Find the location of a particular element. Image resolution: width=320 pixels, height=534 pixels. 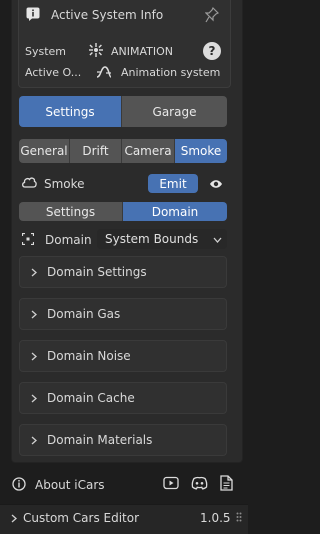

tab-settings-label: Settings is located at coordinates (70, 111).